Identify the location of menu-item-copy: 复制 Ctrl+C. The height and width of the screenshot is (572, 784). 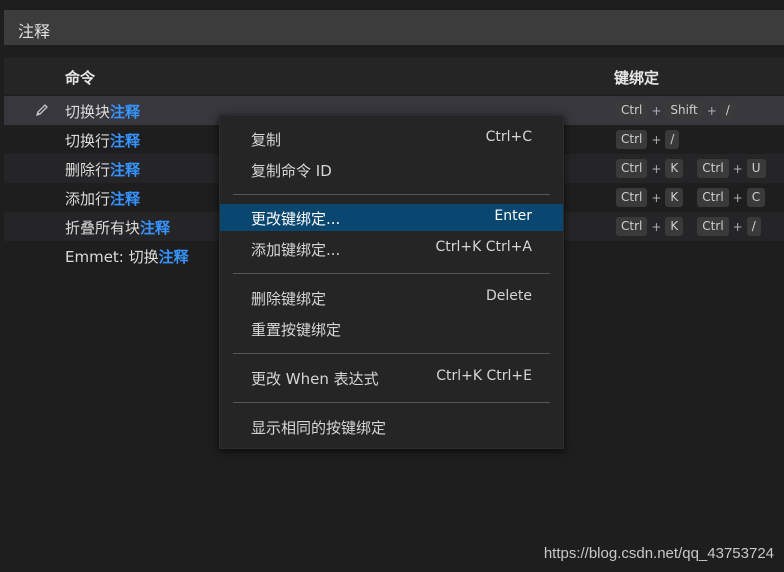
(391, 138).